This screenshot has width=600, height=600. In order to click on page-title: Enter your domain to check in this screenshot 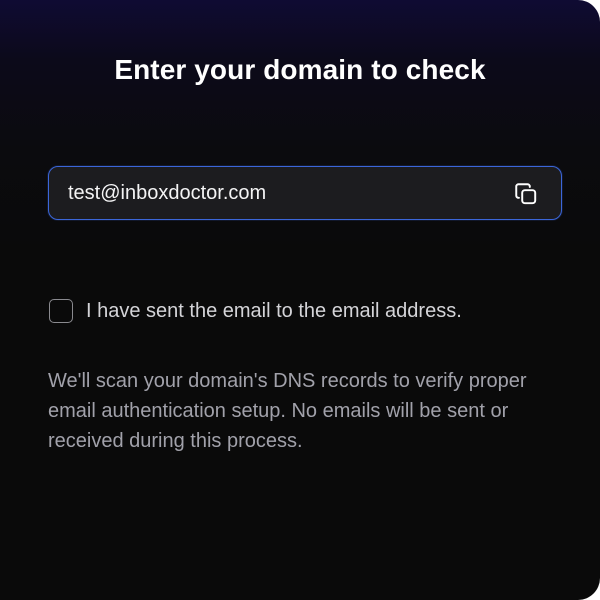, I will do `click(300, 69)`.